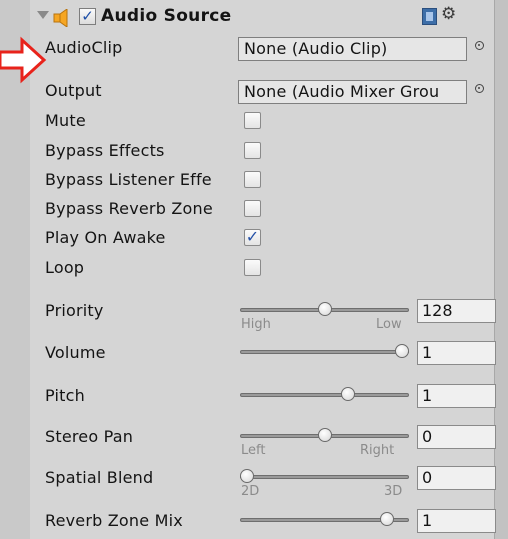 The image size is (508, 539). Describe the element at coordinates (263, 355) in the screenshot. I see `volume-row: Volume 1` at that location.